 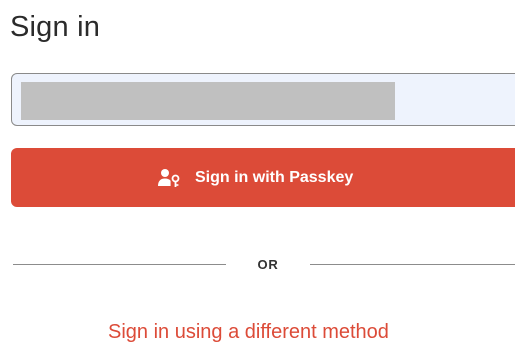 I want to click on page-title: Sign in, so click(x=55, y=27).